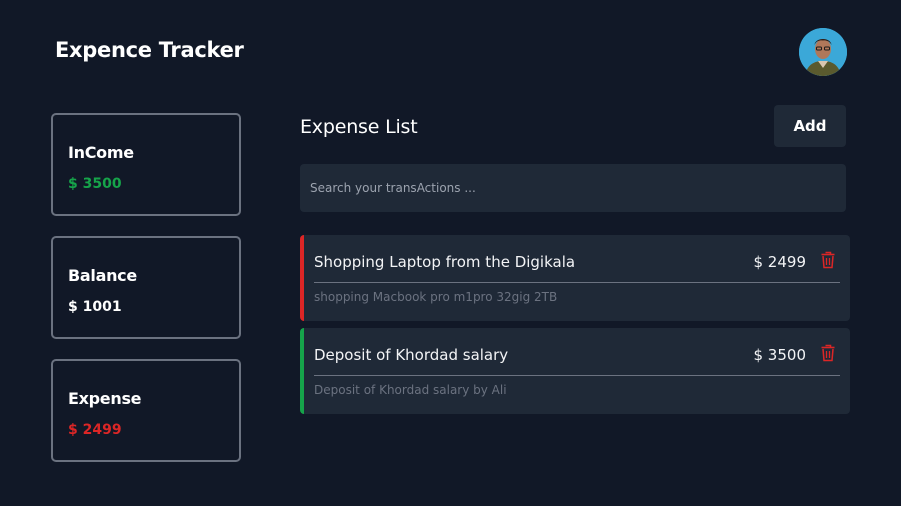  I want to click on income-card: InCome $ 3500, so click(146, 164).